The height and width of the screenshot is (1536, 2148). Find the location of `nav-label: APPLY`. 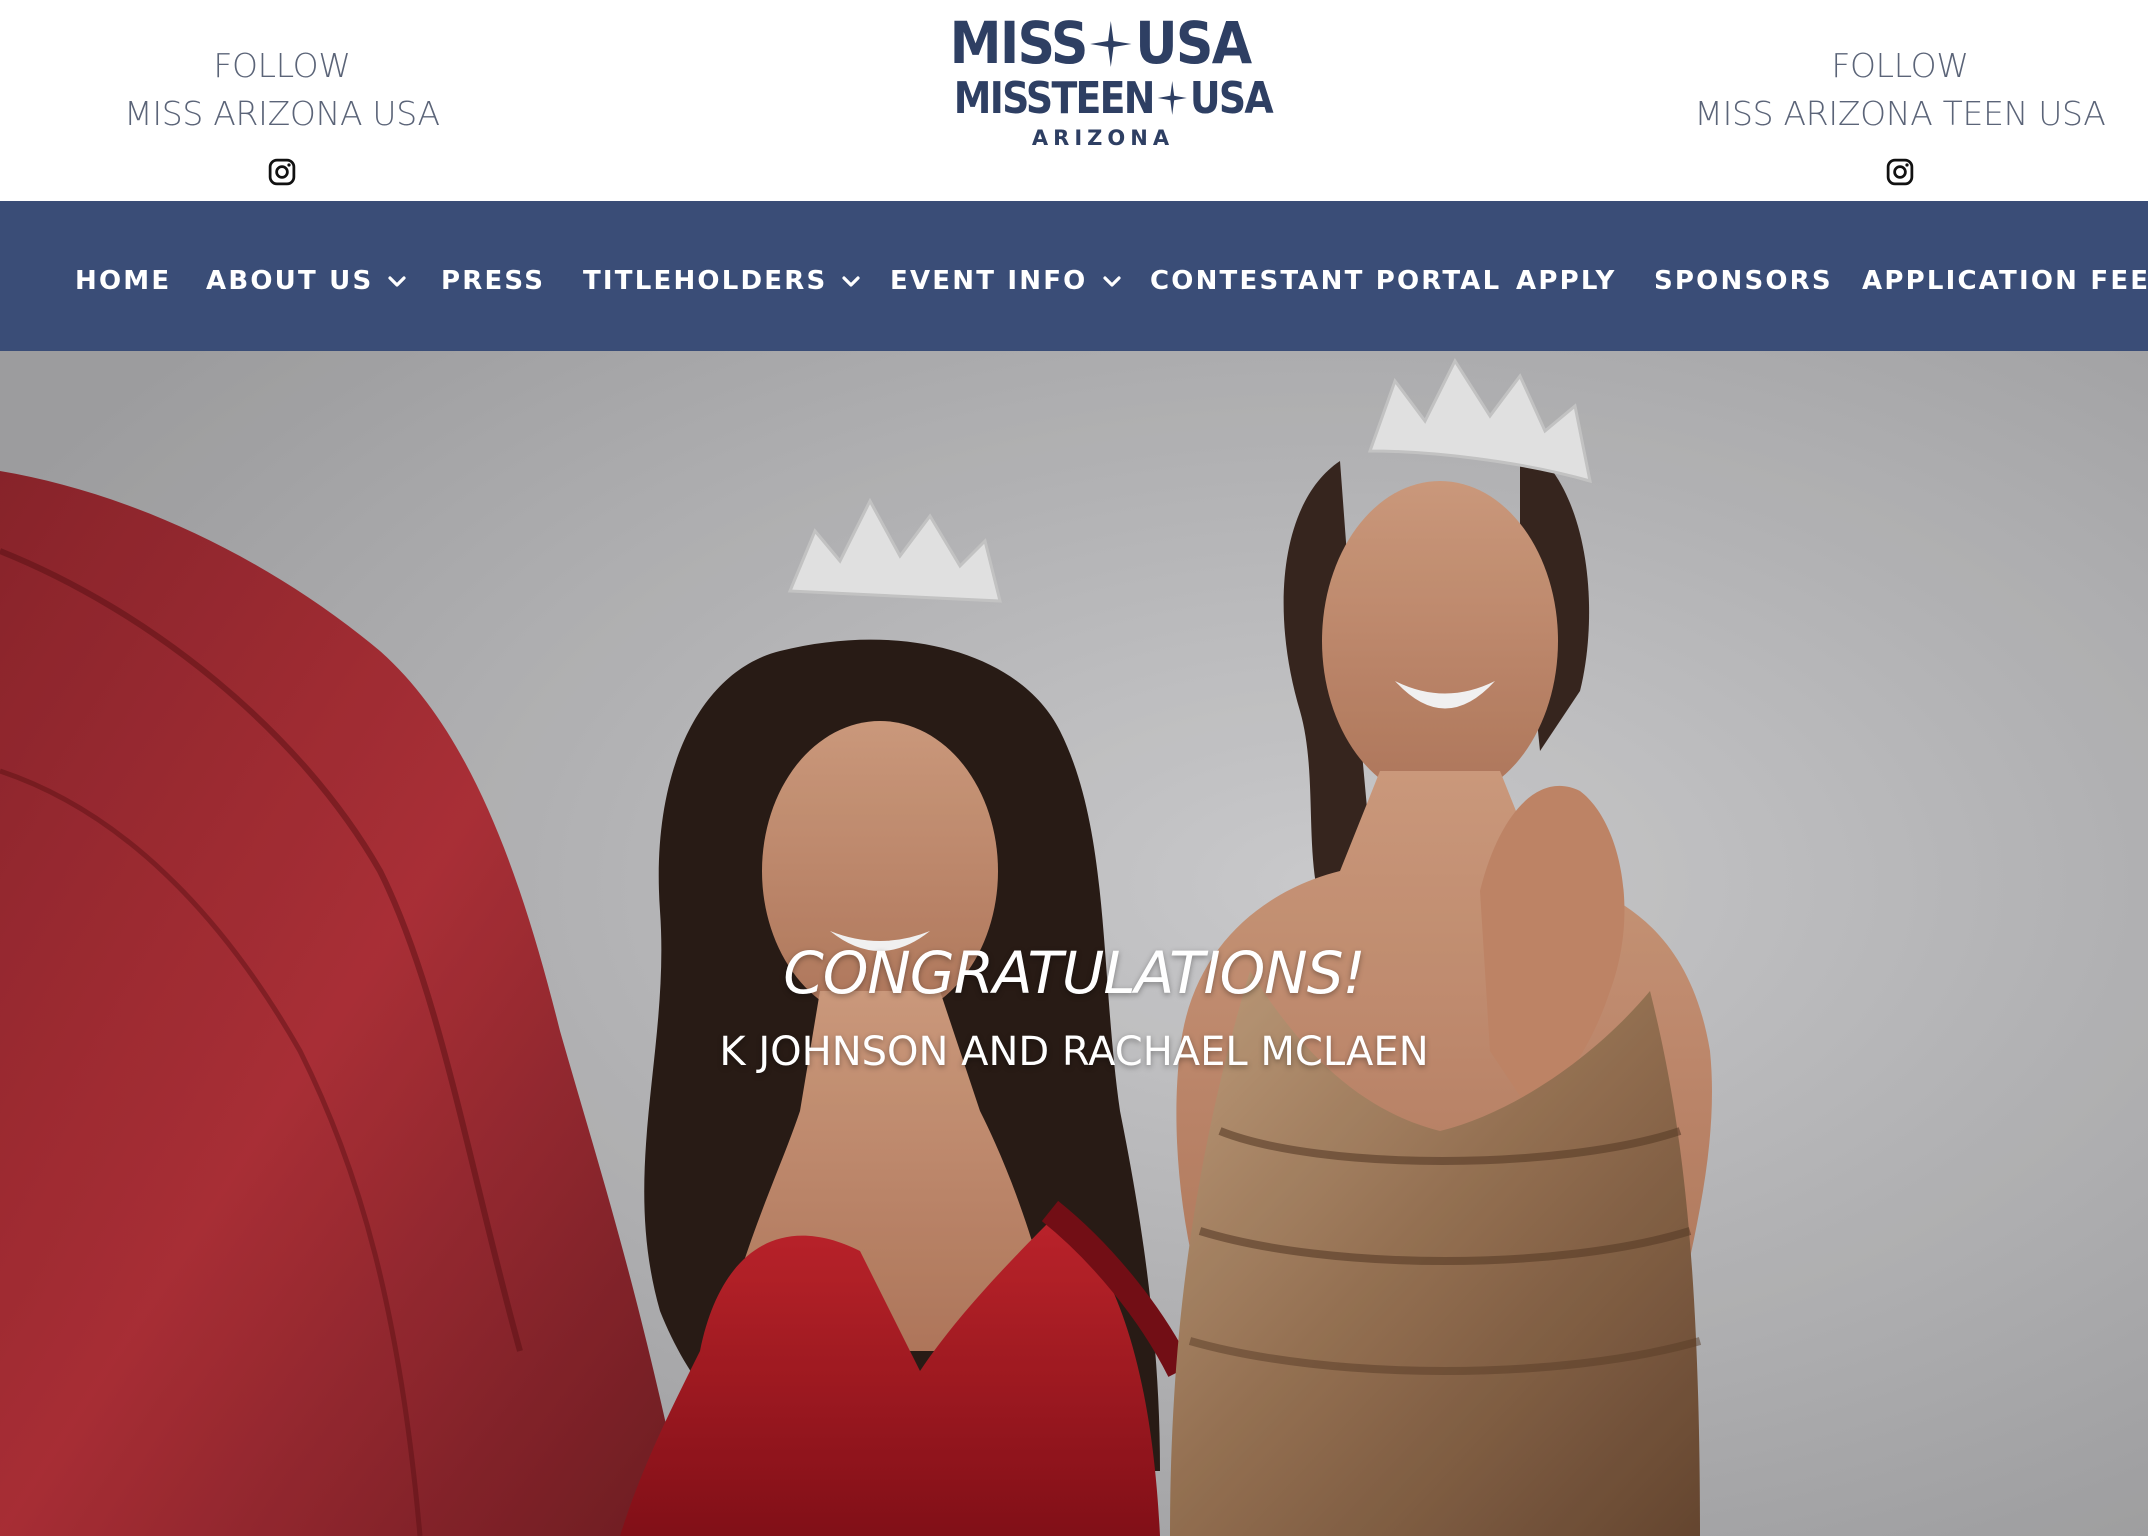

nav-label: APPLY is located at coordinates (1566, 281).